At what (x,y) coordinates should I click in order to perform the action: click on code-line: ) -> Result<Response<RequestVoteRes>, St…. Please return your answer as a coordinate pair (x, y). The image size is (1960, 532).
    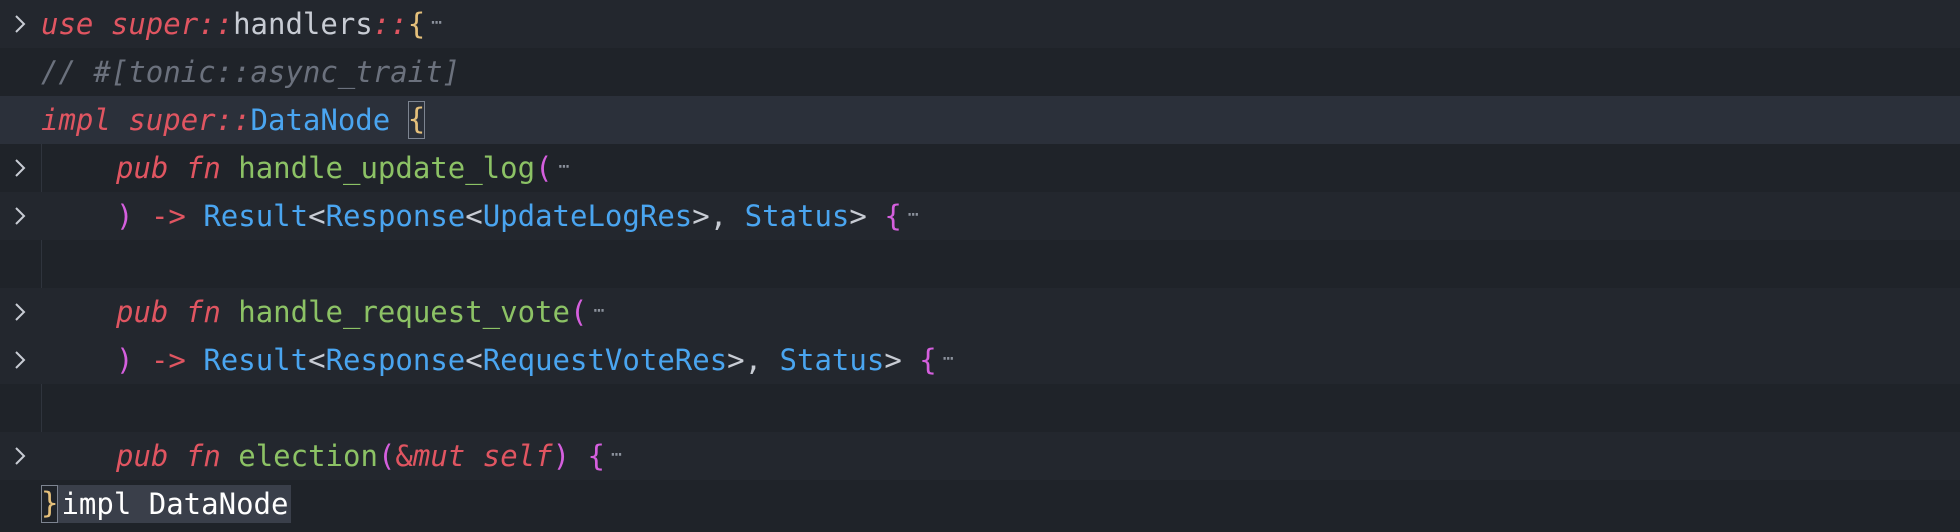
    Looking at the image, I should click on (980, 360).